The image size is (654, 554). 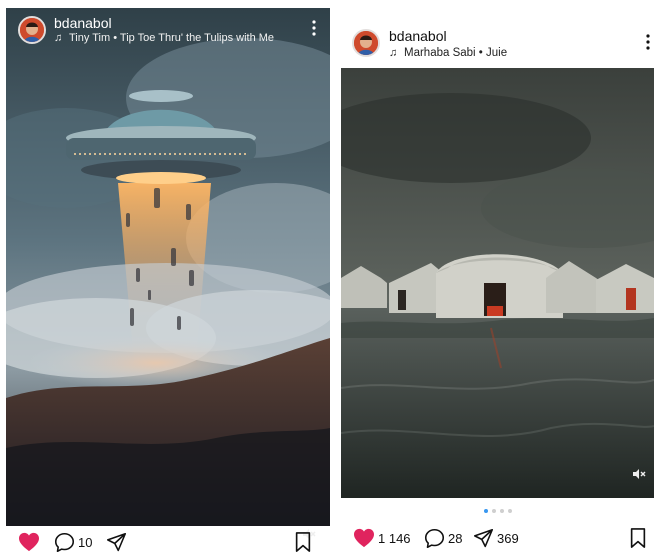 I want to click on comment-count: 28, so click(x=455, y=538).